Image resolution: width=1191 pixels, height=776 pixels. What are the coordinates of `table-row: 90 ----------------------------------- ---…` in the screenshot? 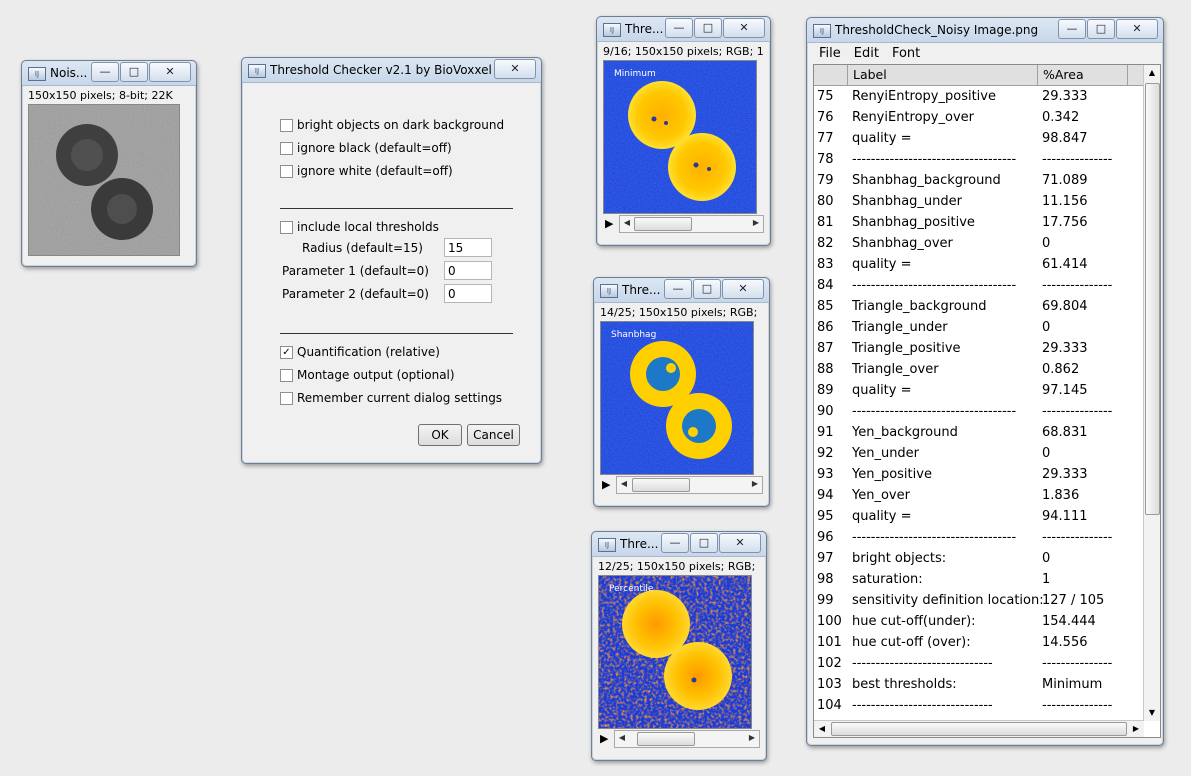 It's located at (979, 411).